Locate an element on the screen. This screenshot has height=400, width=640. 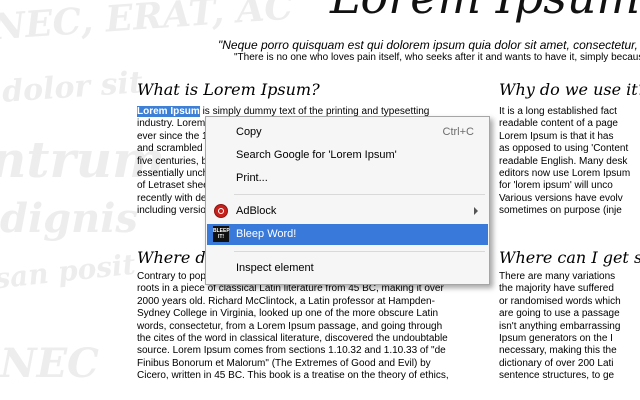
paragraph-line: editors now use Lorem Ipsum is located at coordinates (565, 174).